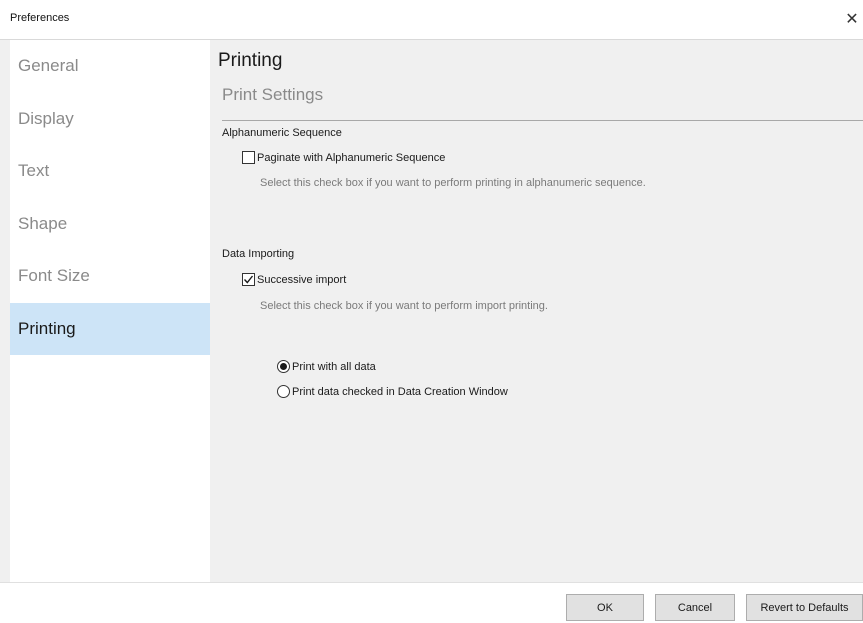 This screenshot has height=623, width=863. Describe the element at coordinates (852, 20) in the screenshot. I see `close-icon: ✕` at that location.